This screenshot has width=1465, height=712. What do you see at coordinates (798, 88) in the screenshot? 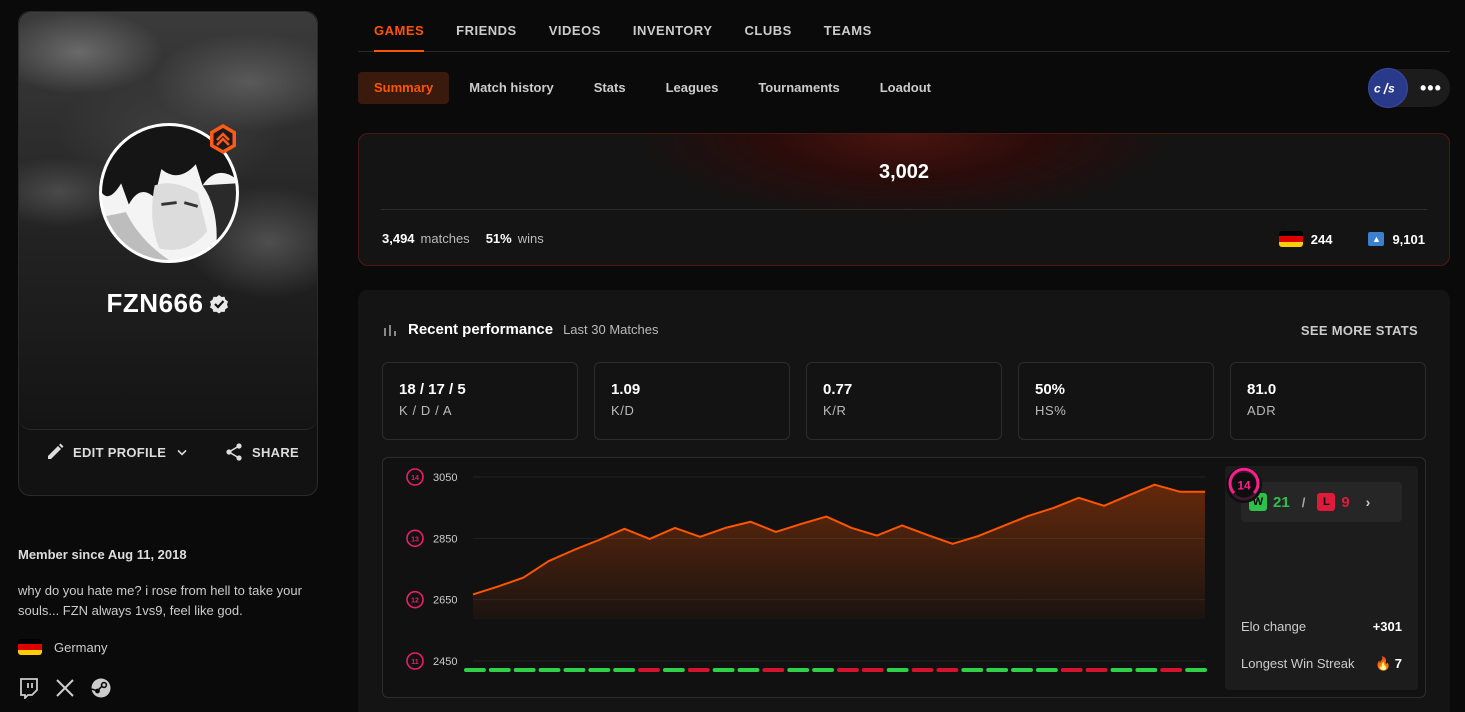
I see `subtab-tournaments: Tournaments` at bounding box center [798, 88].